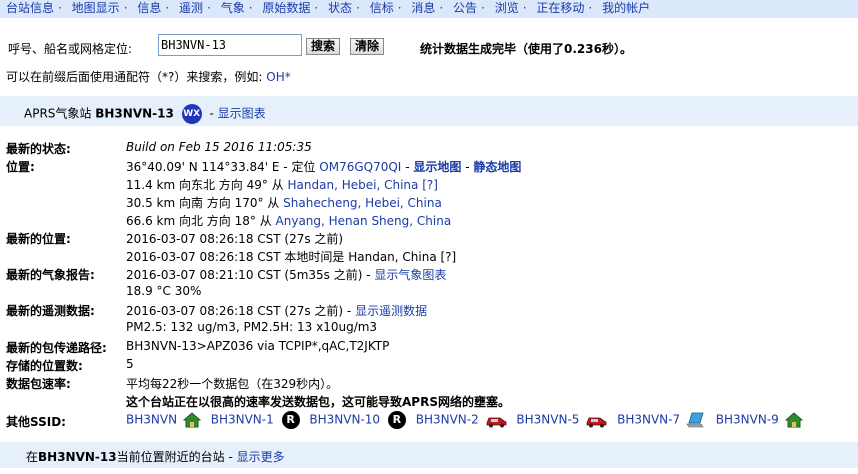 The width and height of the screenshot is (858, 474). I want to click on show-chart-link: 显示图表, so click(242, 114).